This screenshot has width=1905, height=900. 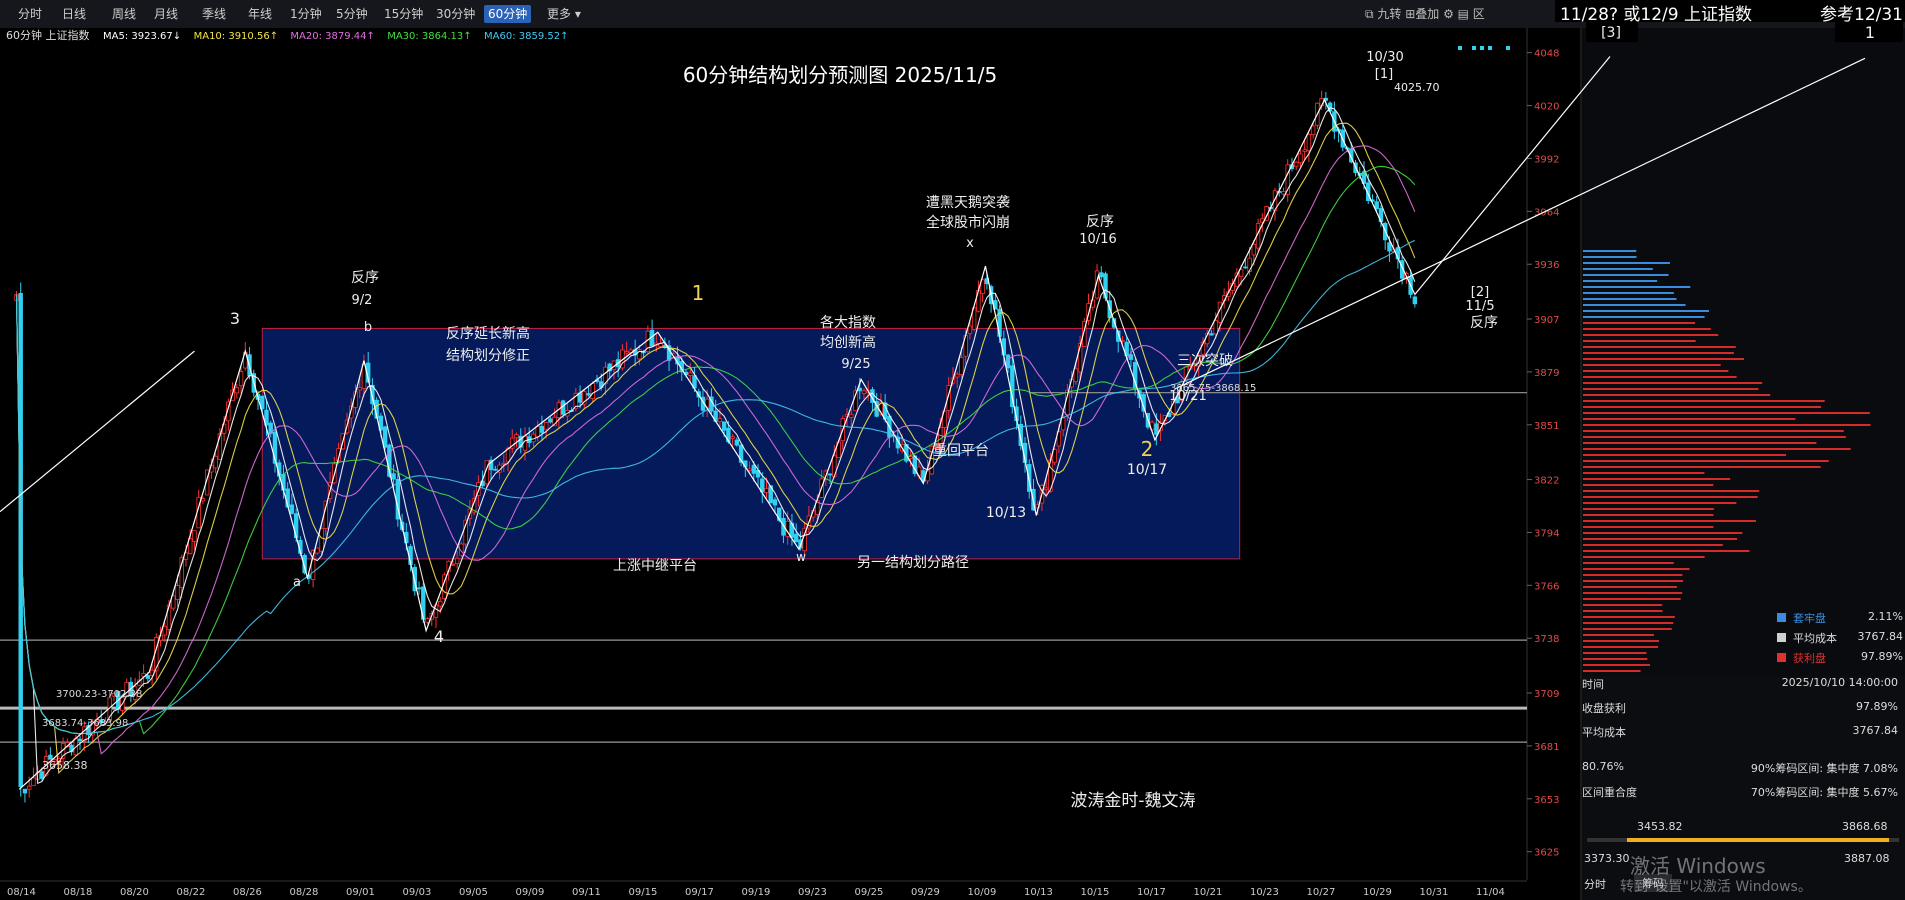 What do you see at coordinates (1809, 618) in the screenshot?
I see `legend-name: 套牢盘` at bounding box center [1809, 618].